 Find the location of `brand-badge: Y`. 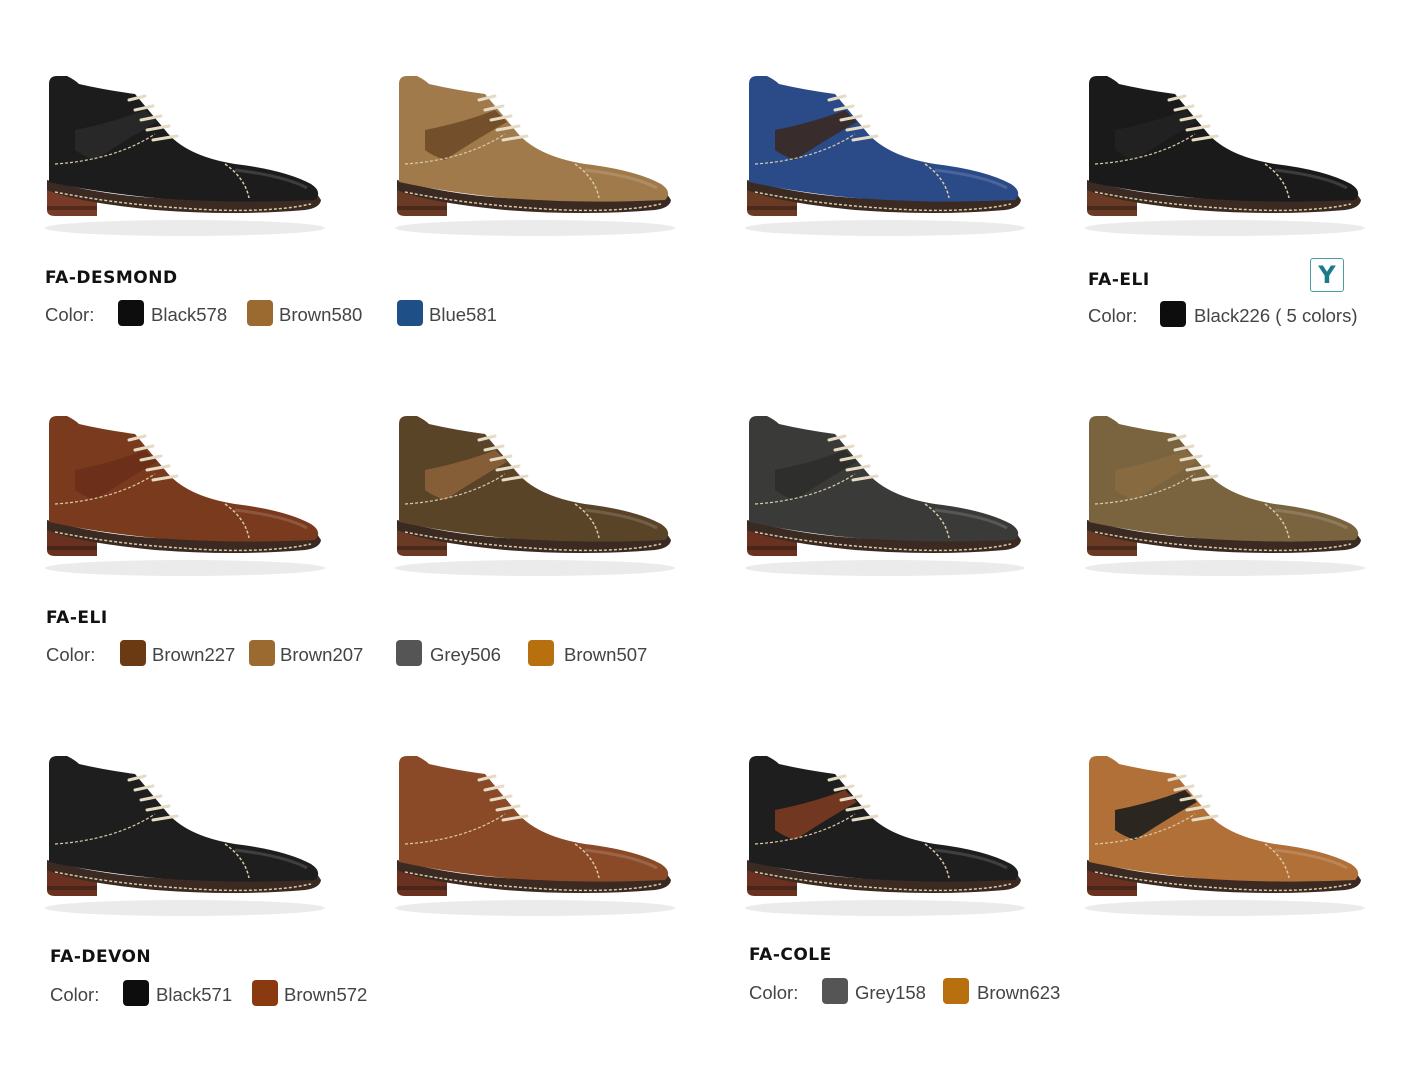

brand-badge: Y is located at coordinates (1327, 275).